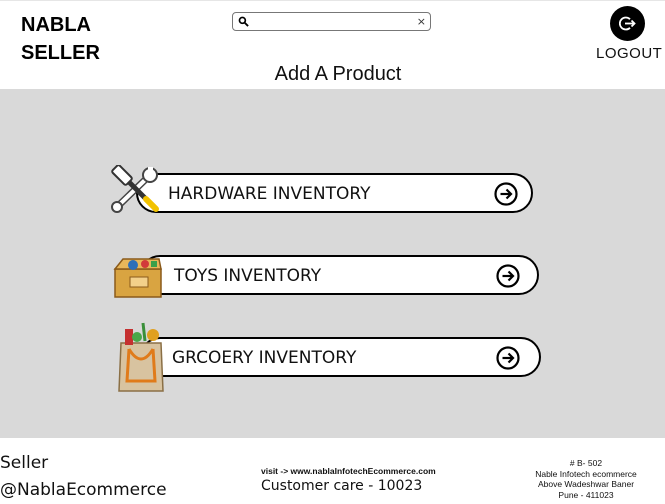 The height and width of the screenshot is (504, 665). I want to click on brand-logo: NABLA SELLER, so click(60, 39).